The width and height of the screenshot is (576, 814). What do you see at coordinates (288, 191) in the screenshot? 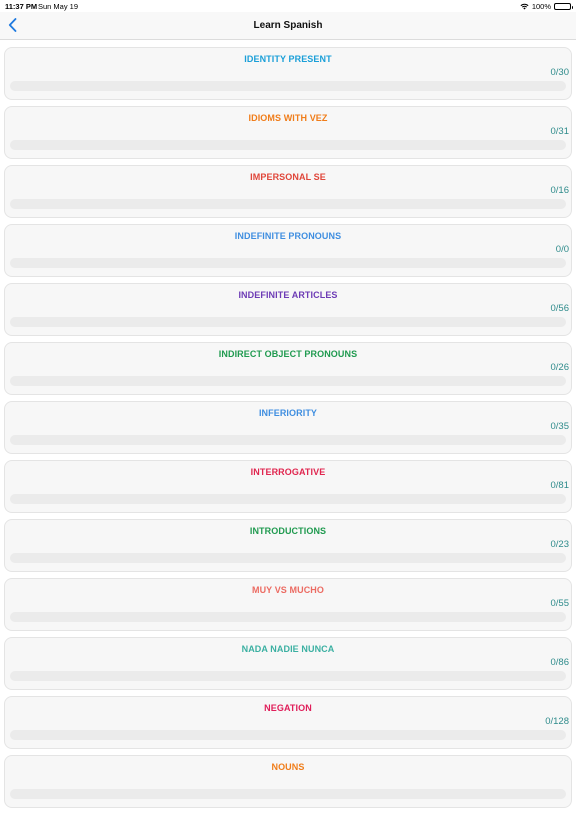
I see `lesson-card: IMPERSONAL SE 0/16` at bounding box center [288, 191].